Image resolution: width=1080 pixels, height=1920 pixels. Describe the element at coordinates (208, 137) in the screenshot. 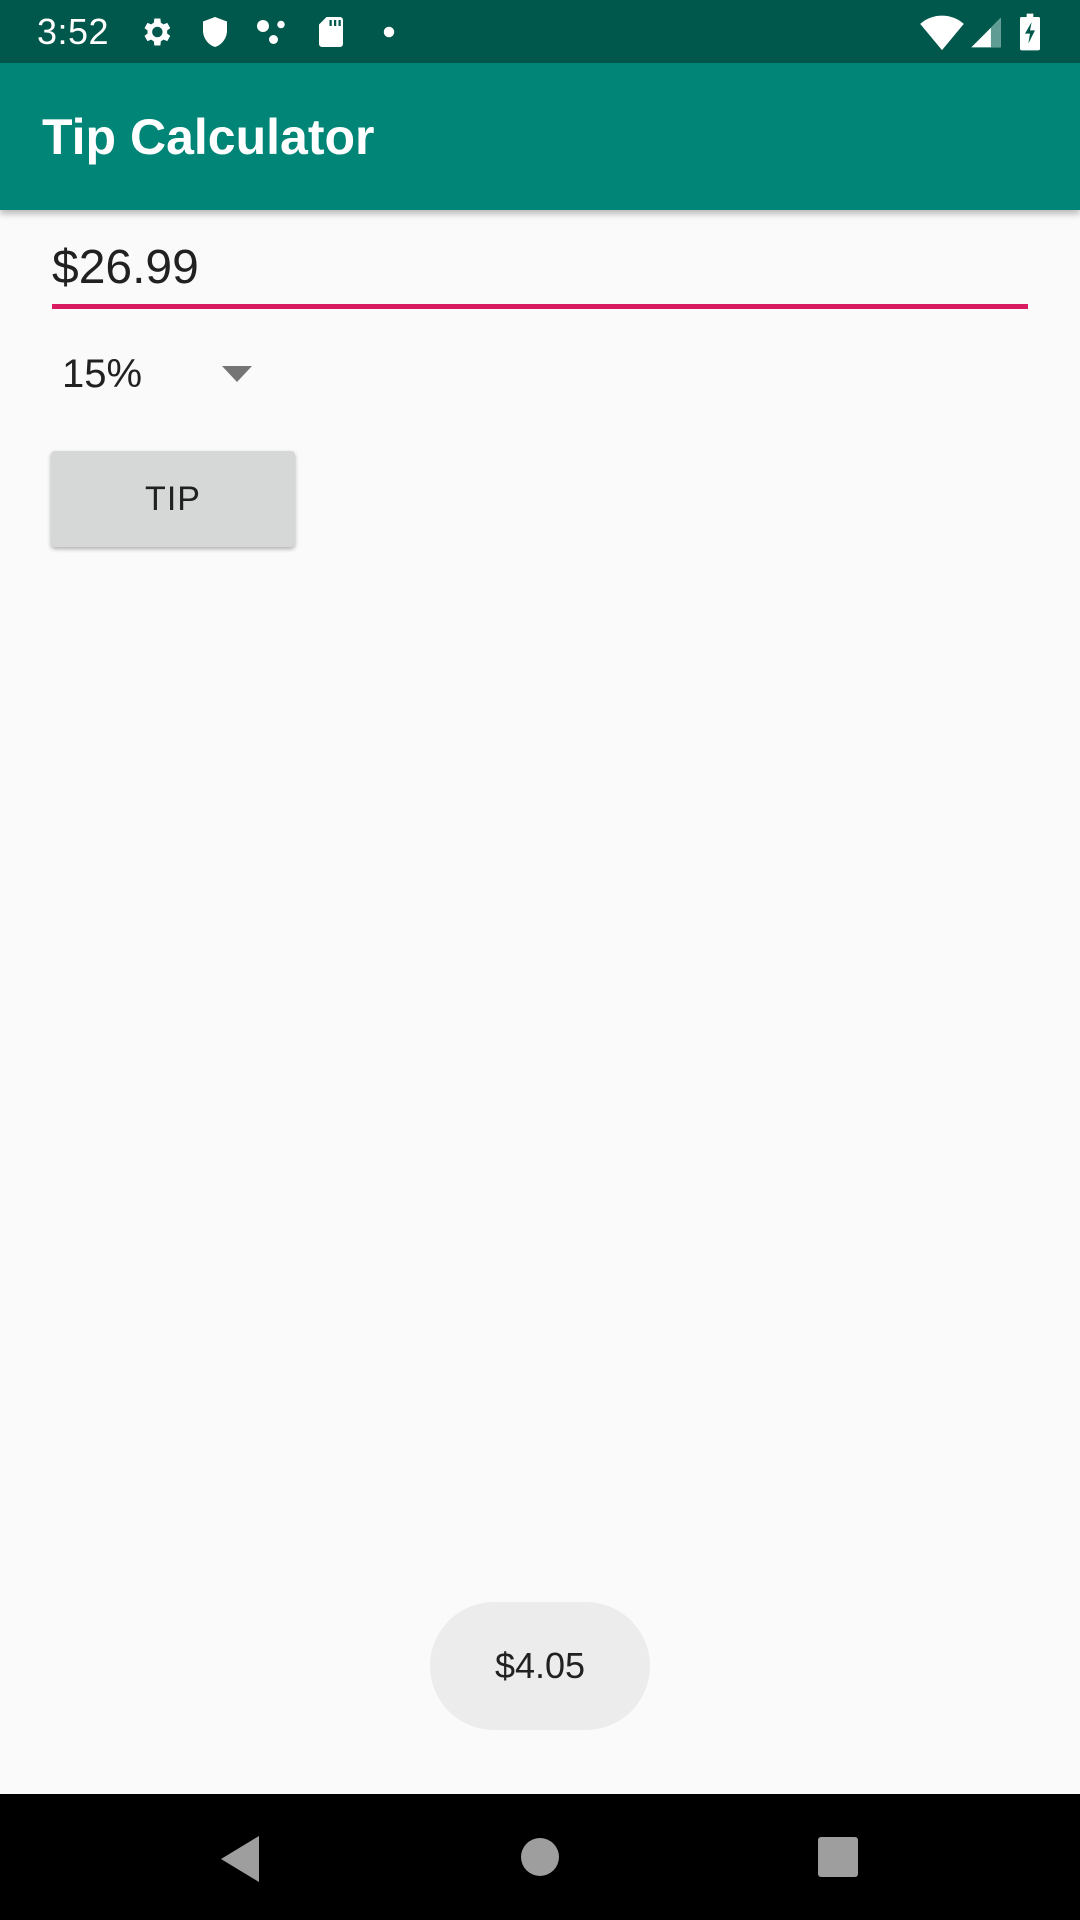

I see `app-title: Tip Calculator` at that location.